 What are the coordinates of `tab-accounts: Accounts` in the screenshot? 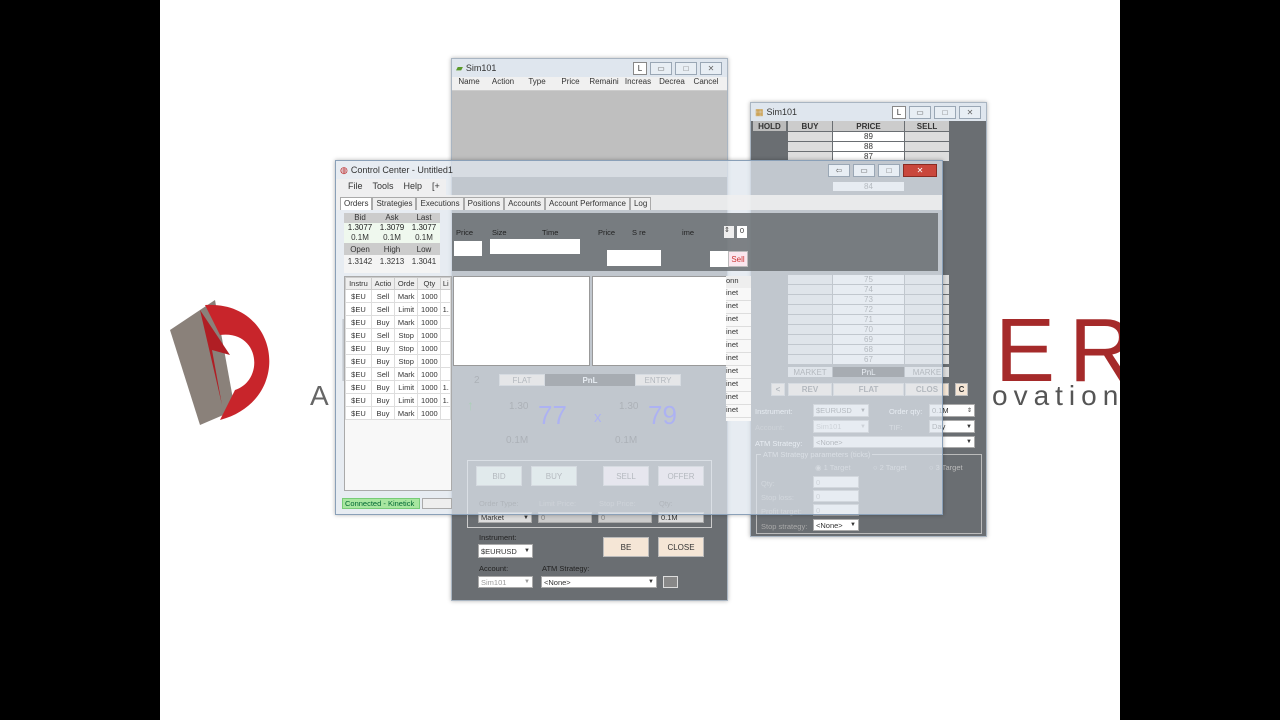 It's located at (524, 203).